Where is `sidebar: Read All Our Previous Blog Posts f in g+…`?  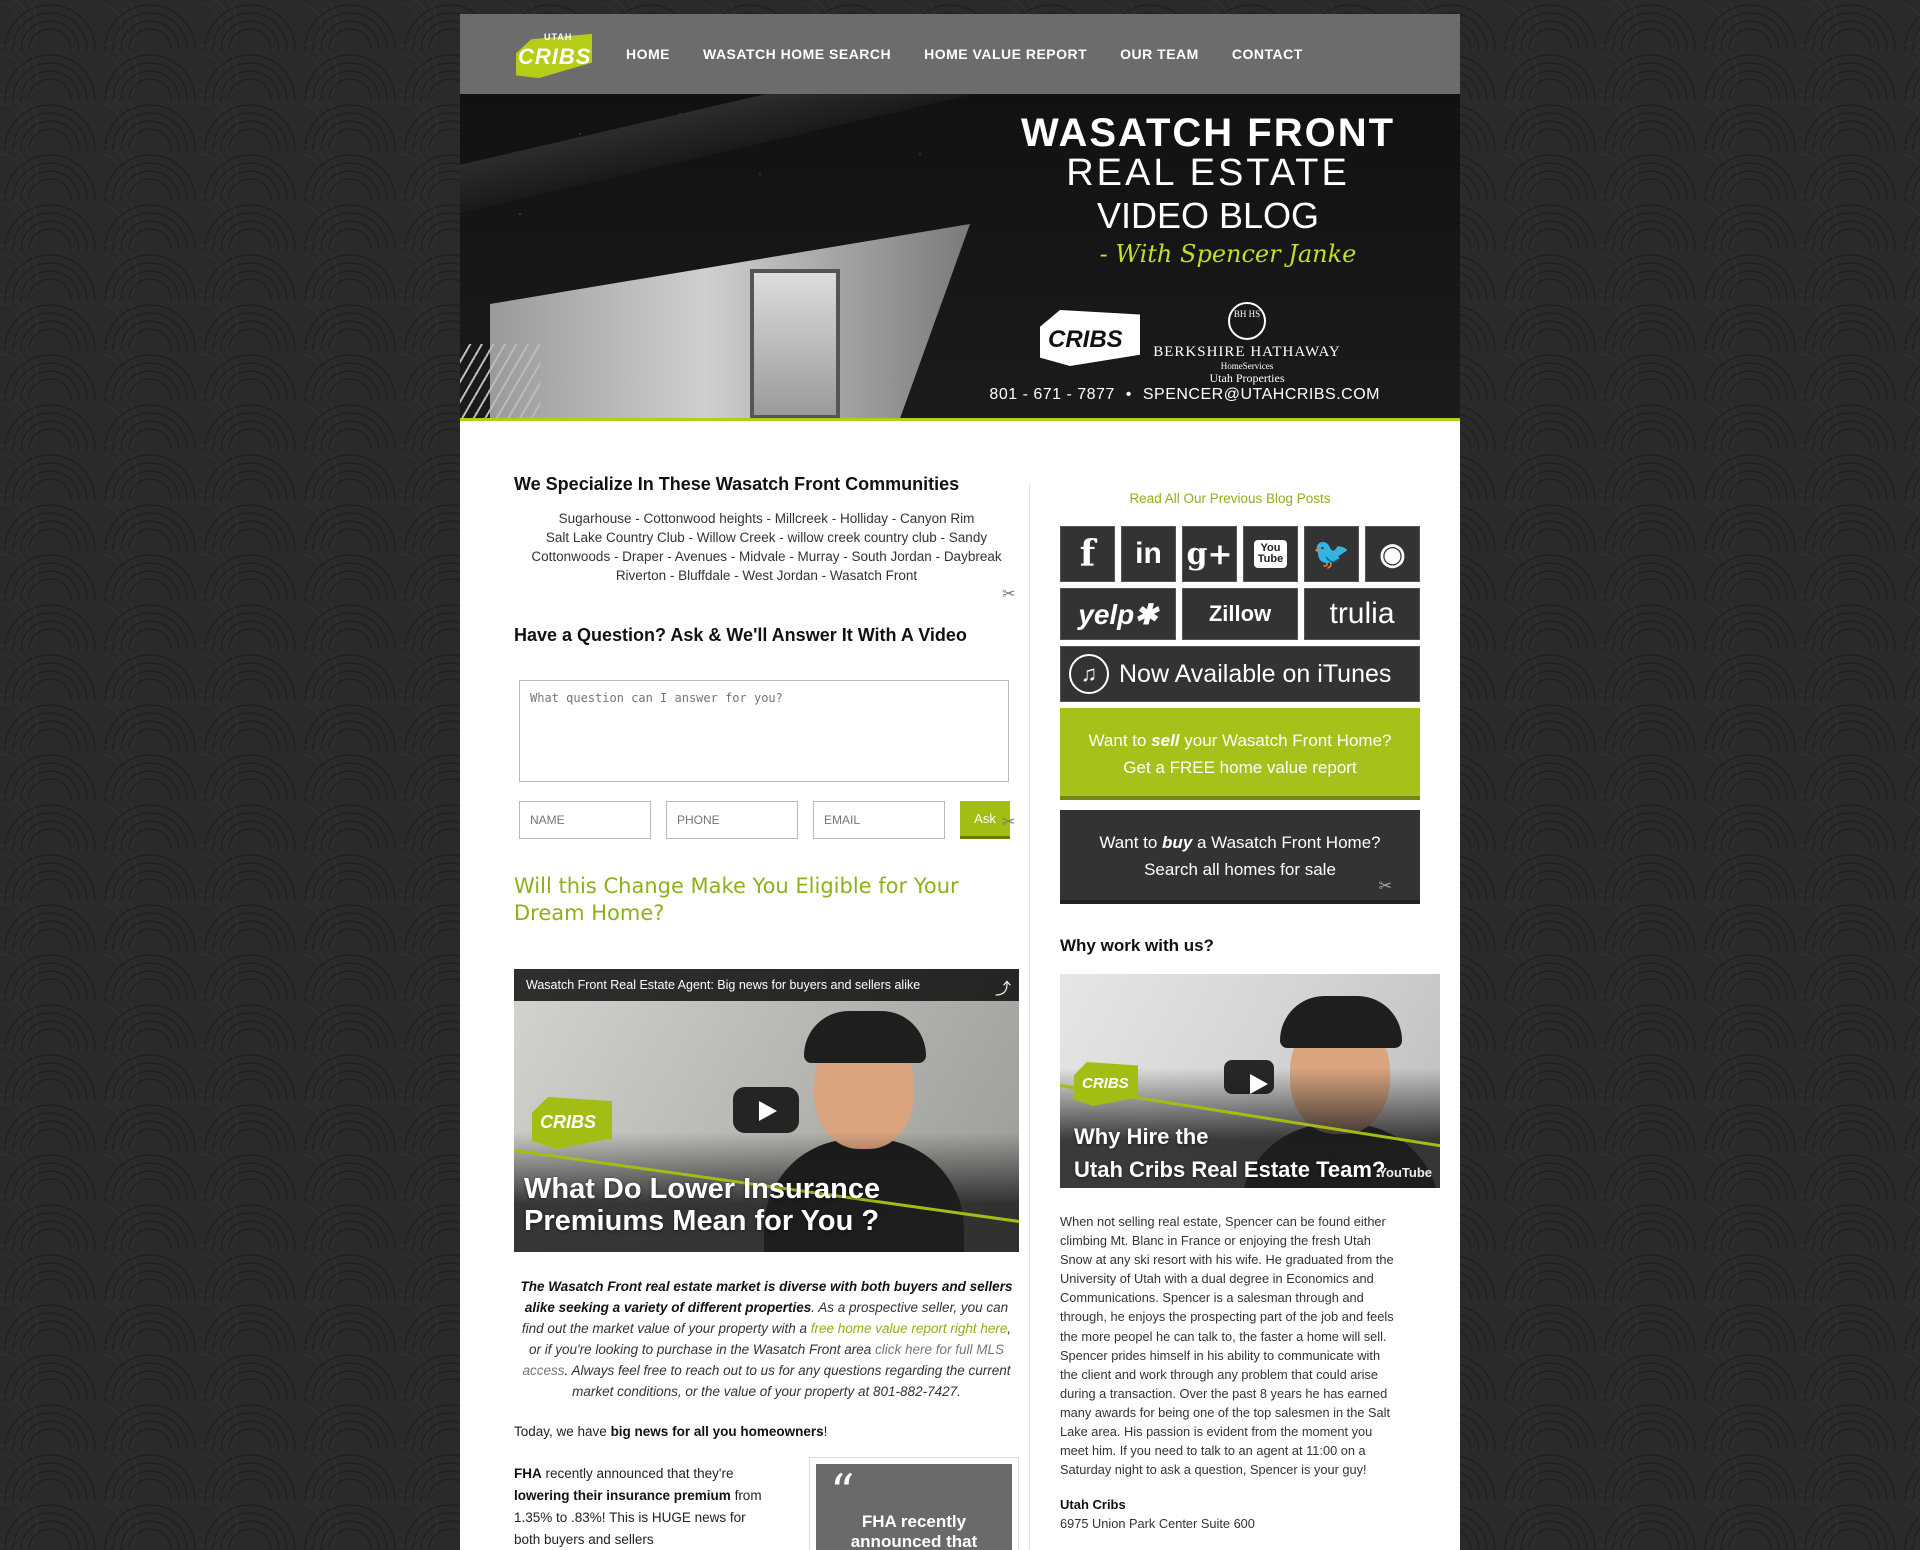 sidebar: Read All Our Previous Blog Posts f in g+… is located at coordinates (1250, 1002).